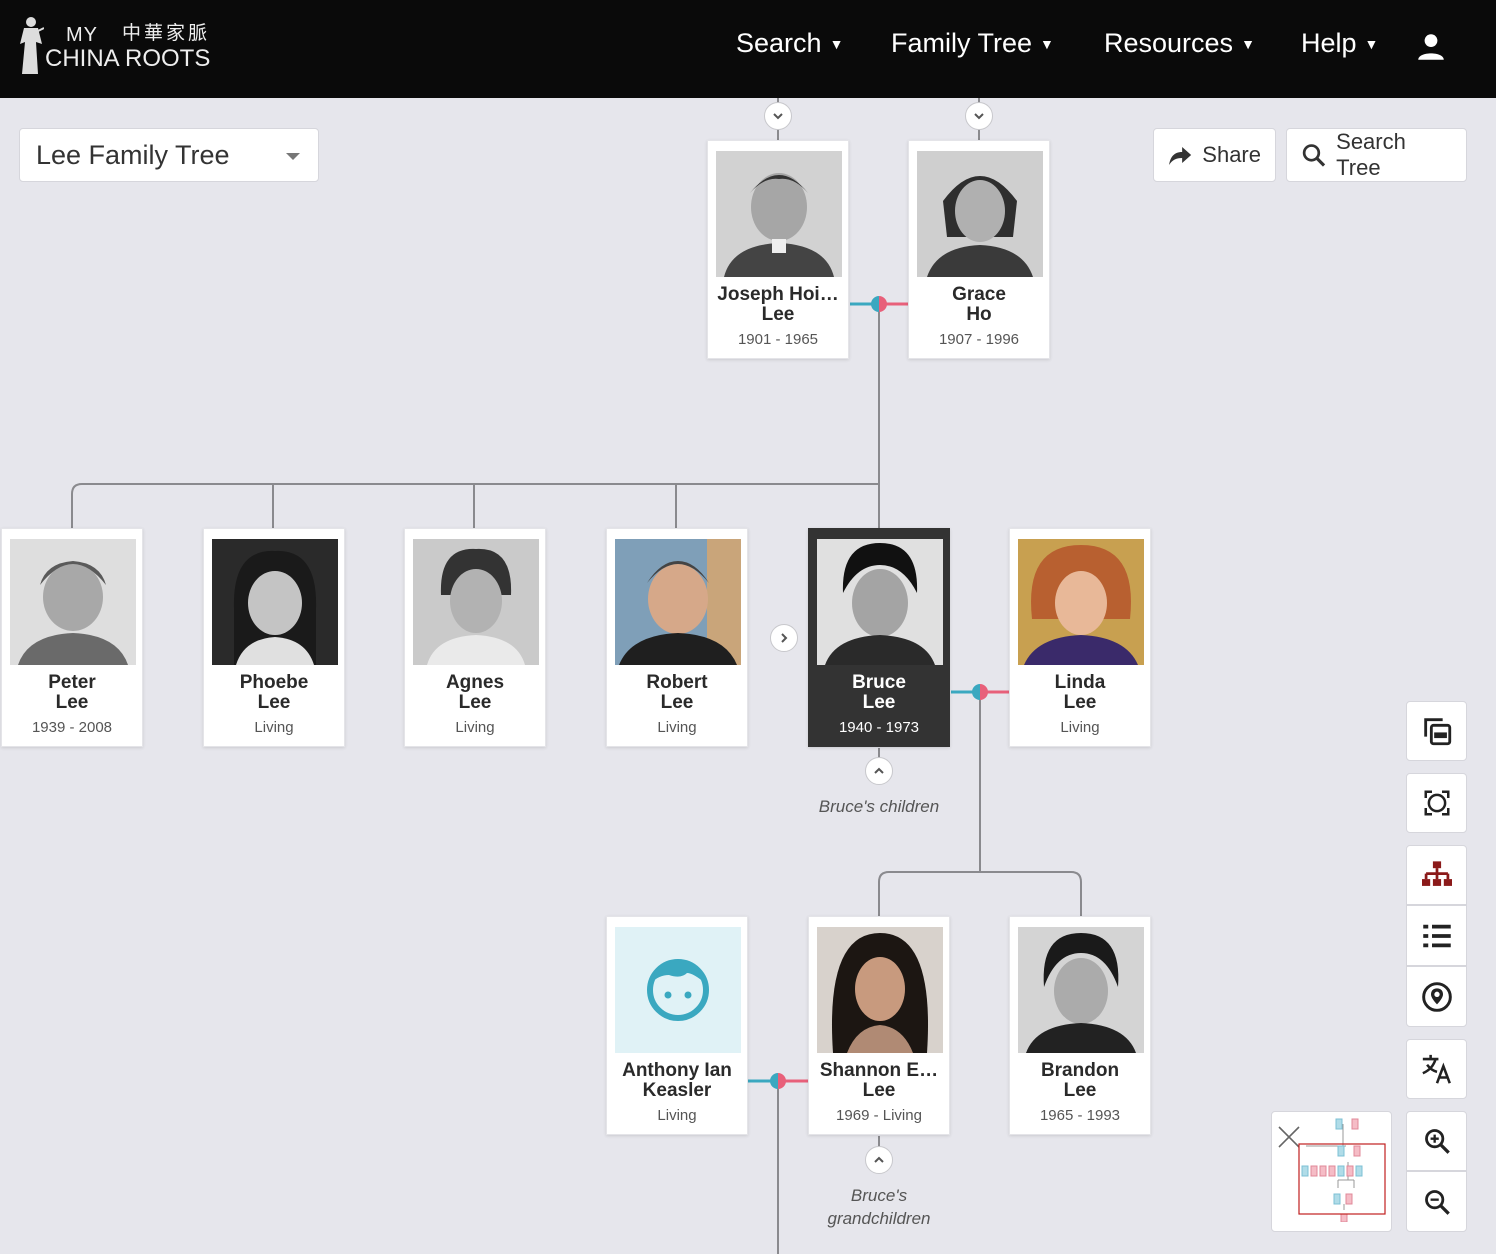 This screenshot has height=1254, width=1496. I want to click on person-first-name: Anthony Ian, so click(677, 1070).